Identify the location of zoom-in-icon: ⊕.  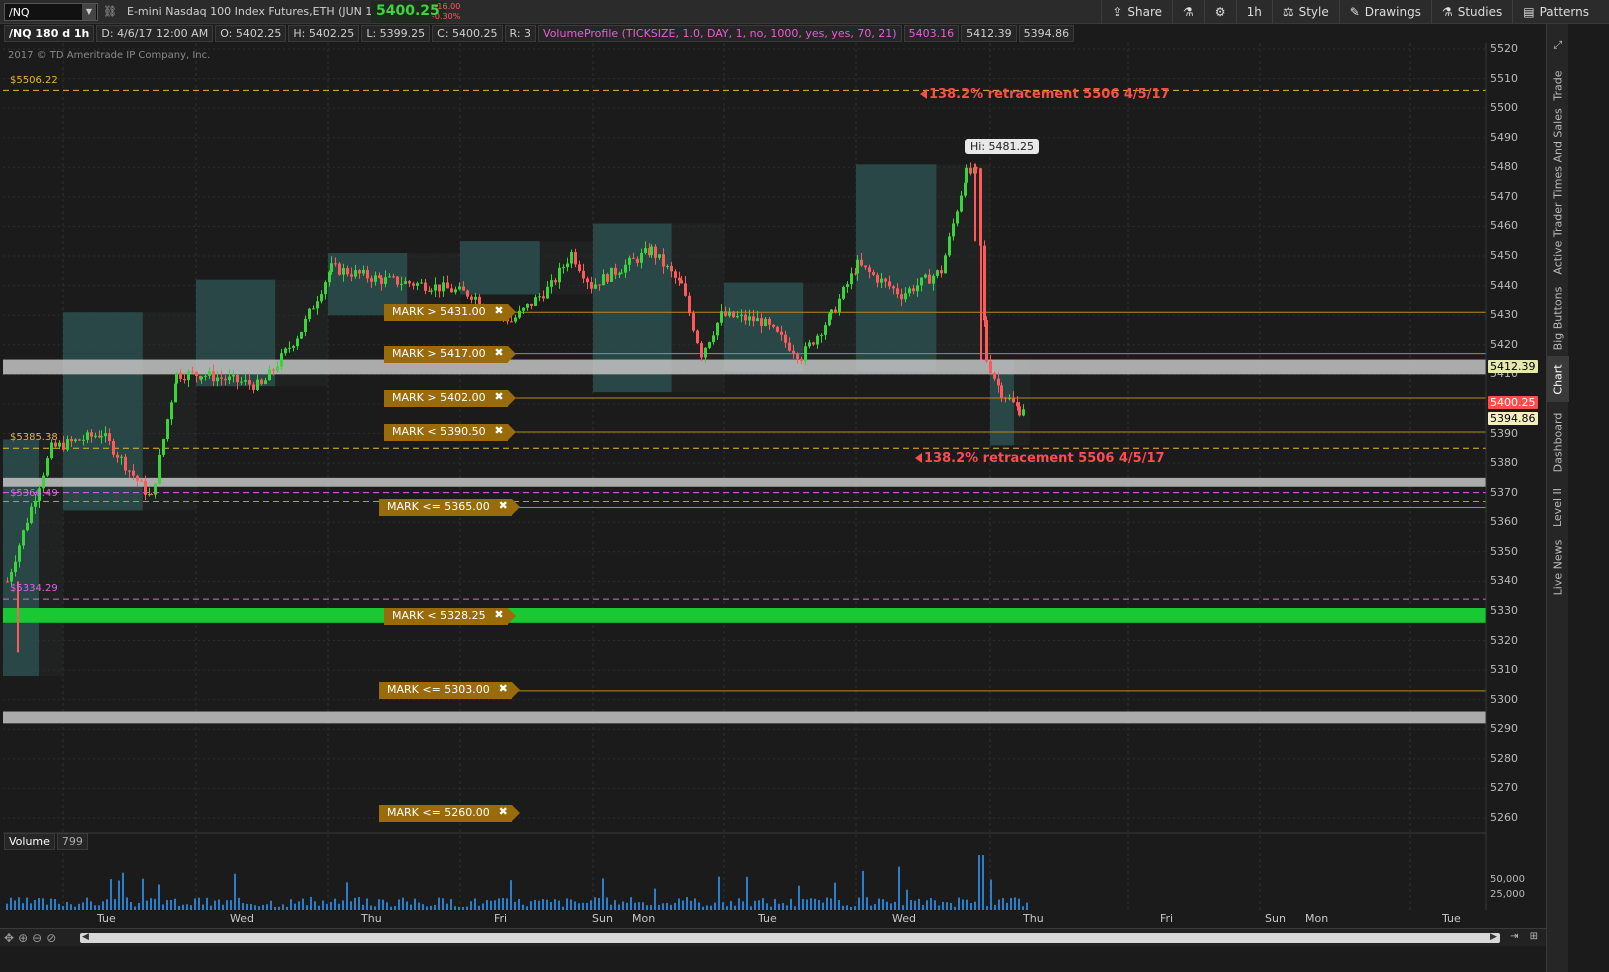
(25, 938).